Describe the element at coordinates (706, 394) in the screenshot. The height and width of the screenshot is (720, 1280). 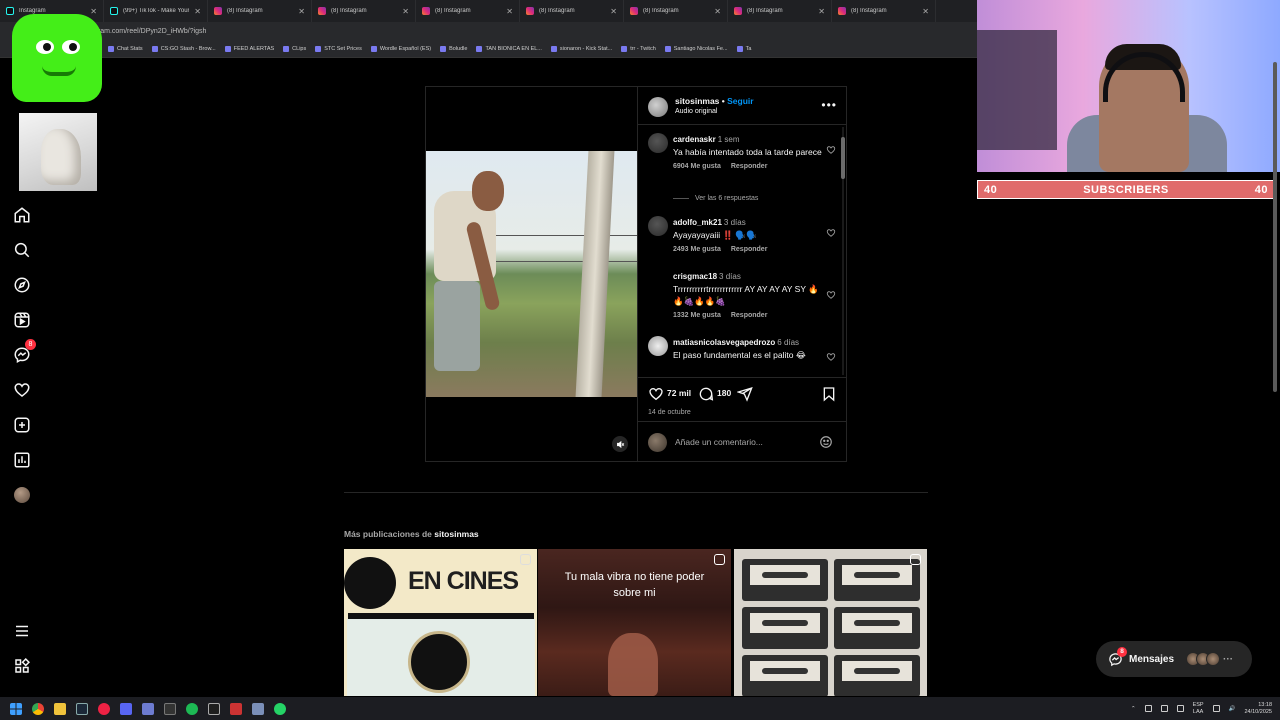
I see `comment-icon` at that location.